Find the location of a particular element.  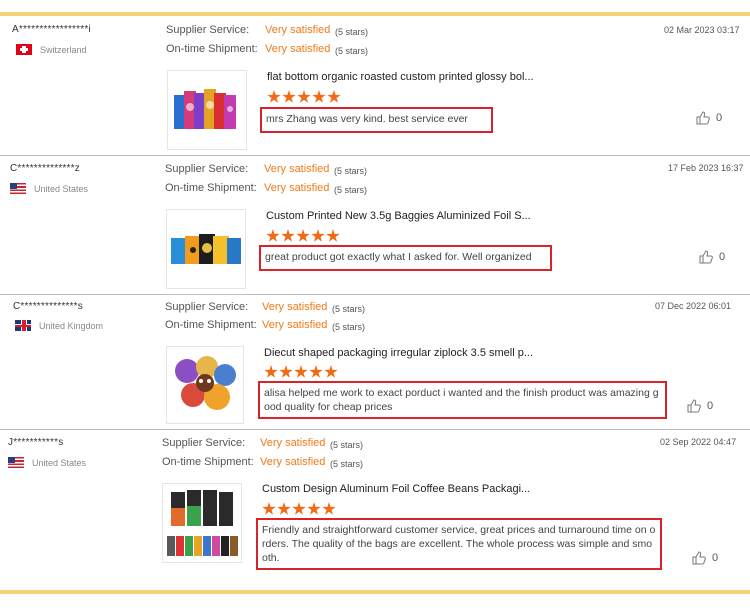

reviewer-country: Switzerland is located at coordinates (51, 49).